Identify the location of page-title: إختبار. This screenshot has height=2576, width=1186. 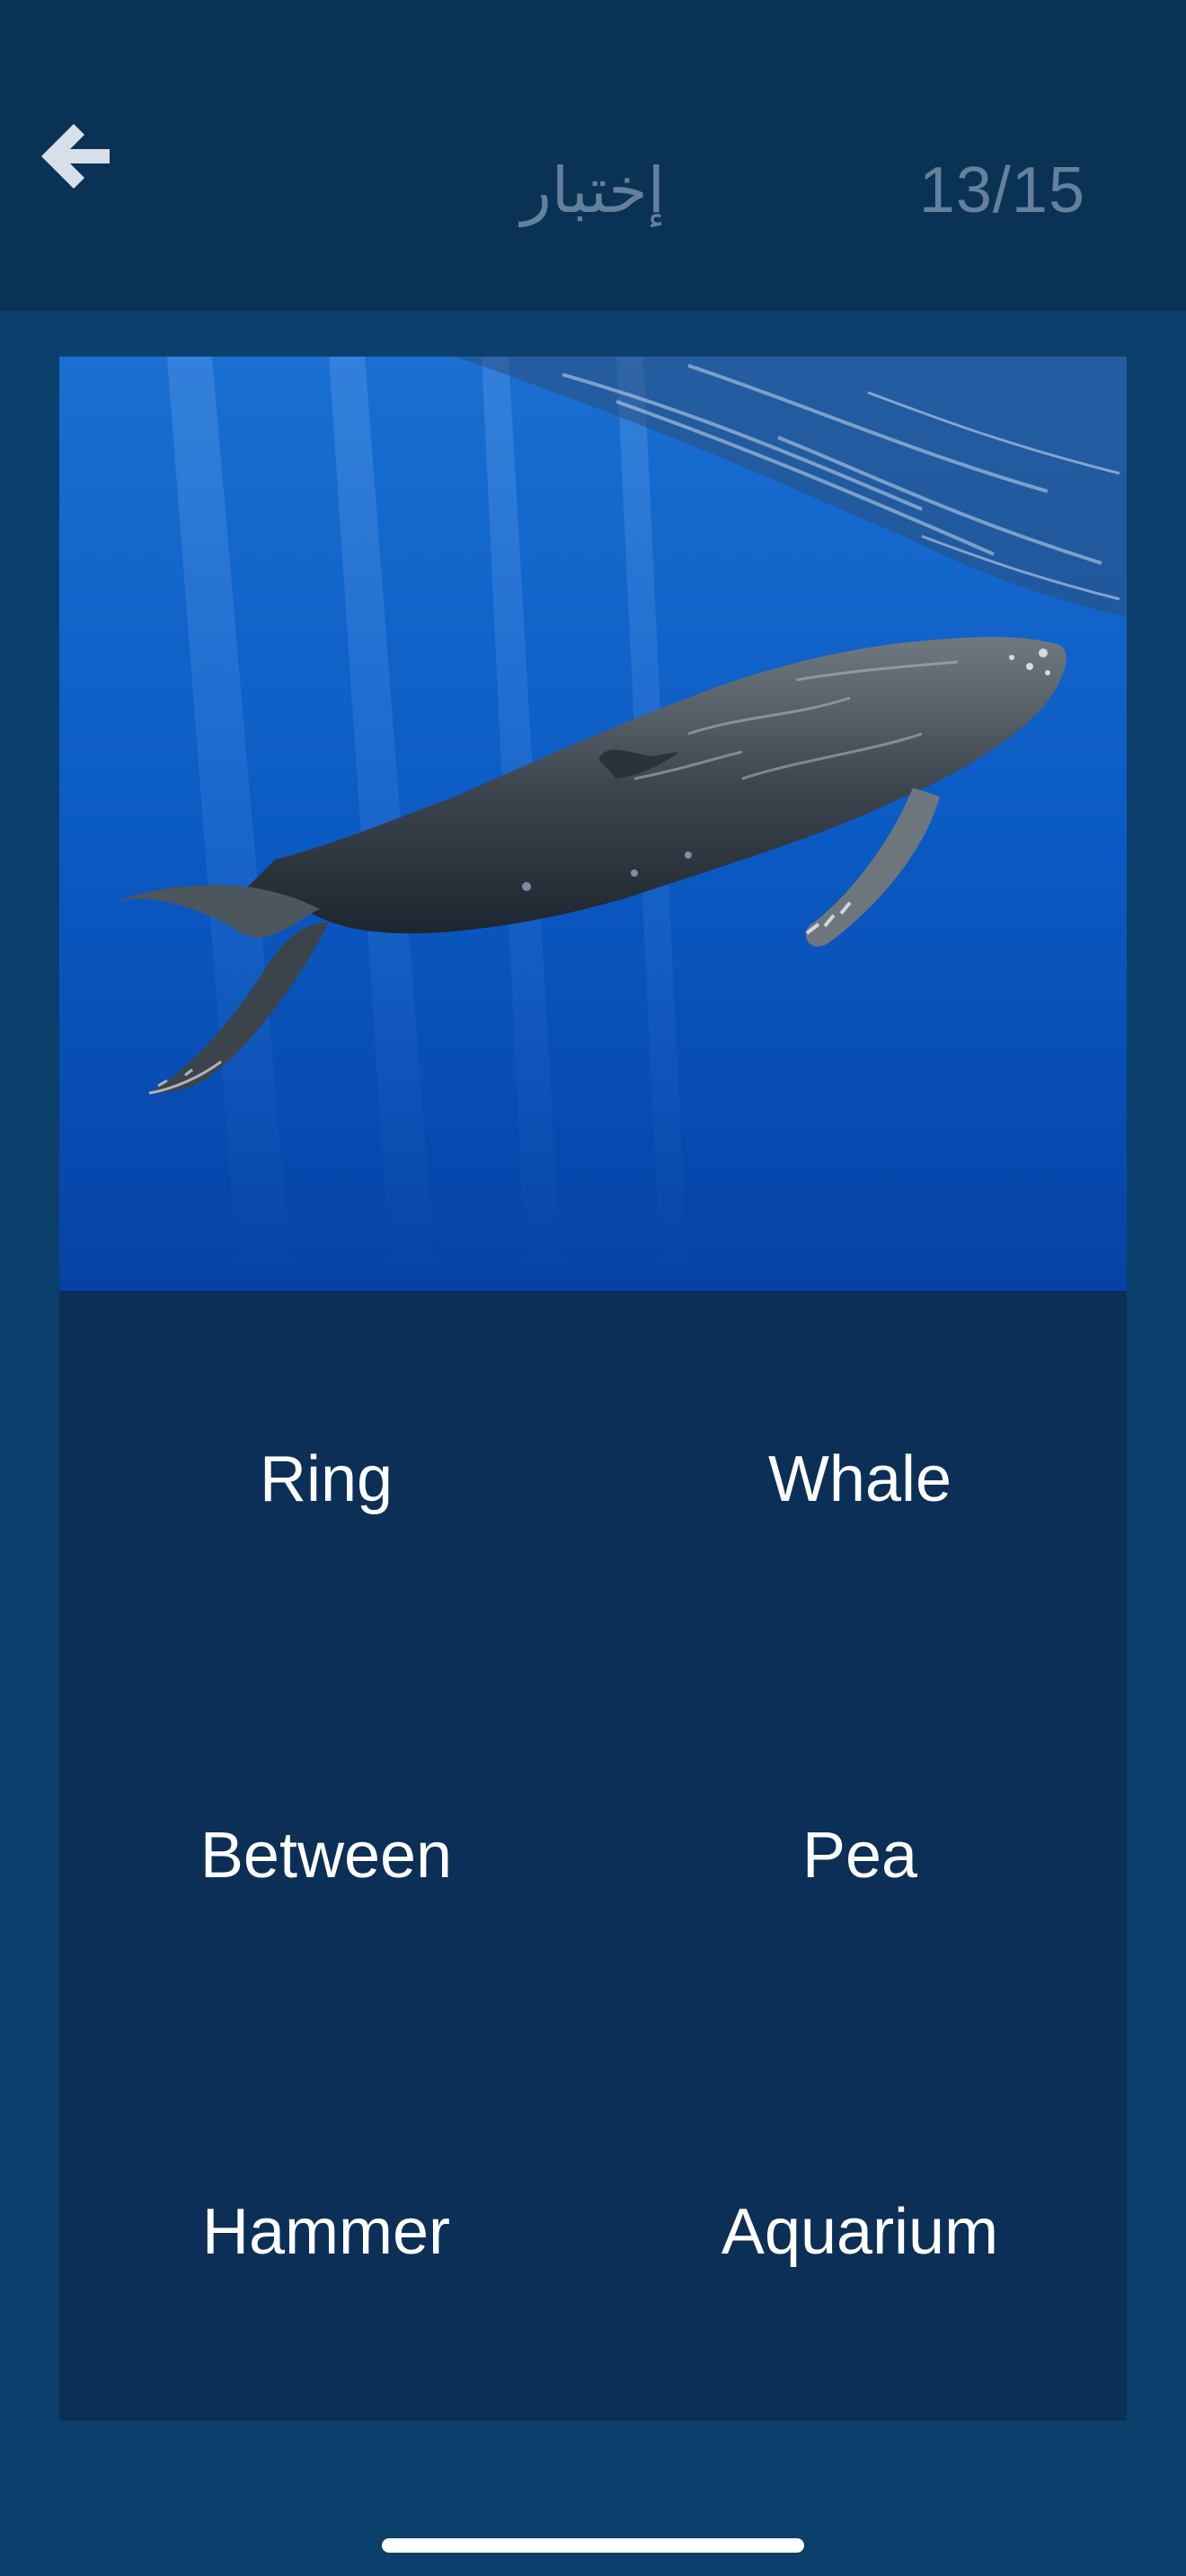
(593, 190).